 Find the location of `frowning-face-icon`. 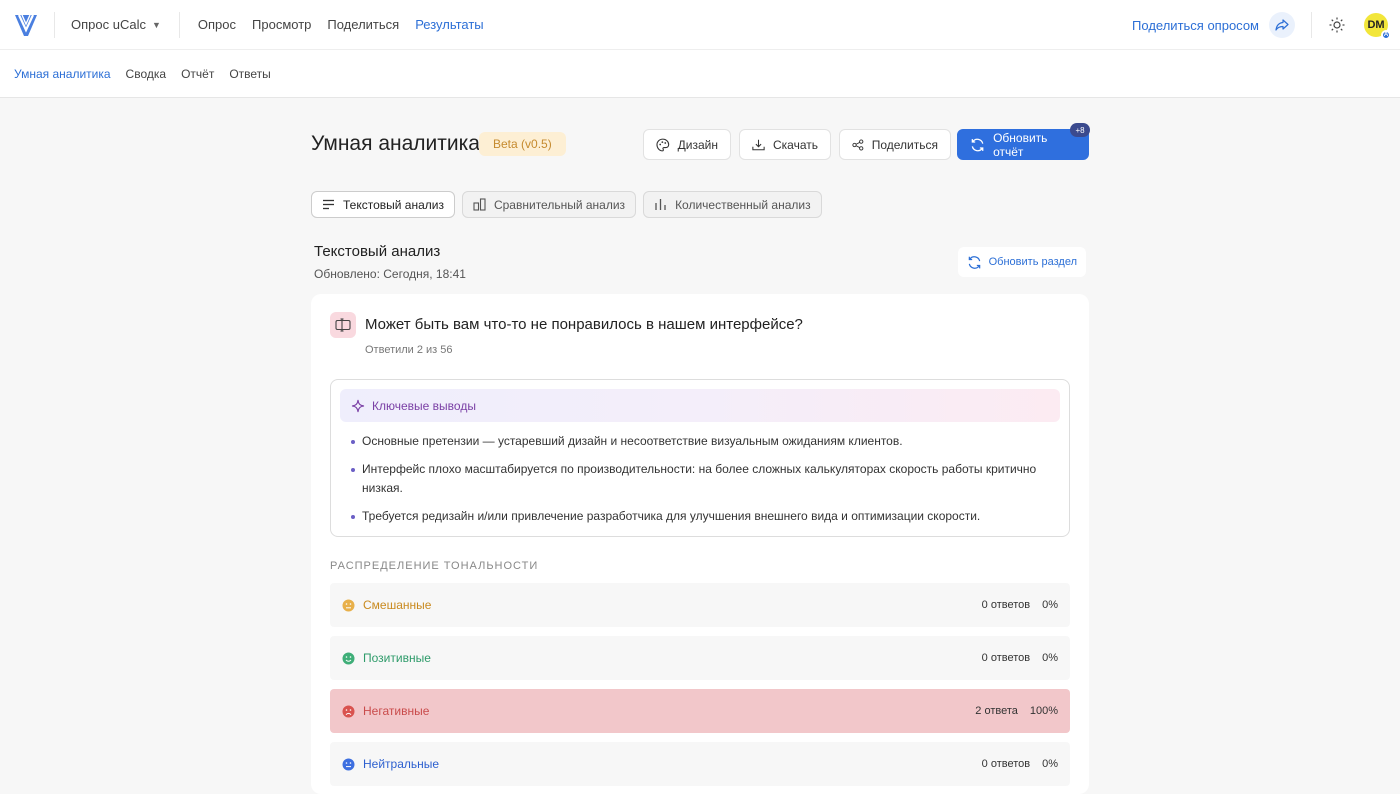

frowning-face-icon is located at coordinates (348, 711).